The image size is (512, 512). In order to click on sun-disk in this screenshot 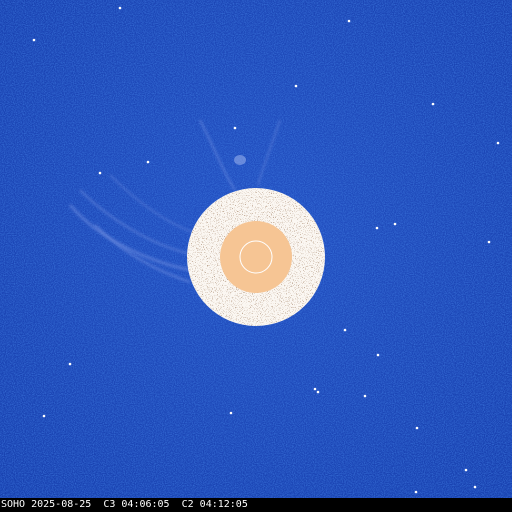, I will do `click(256, 257)`.